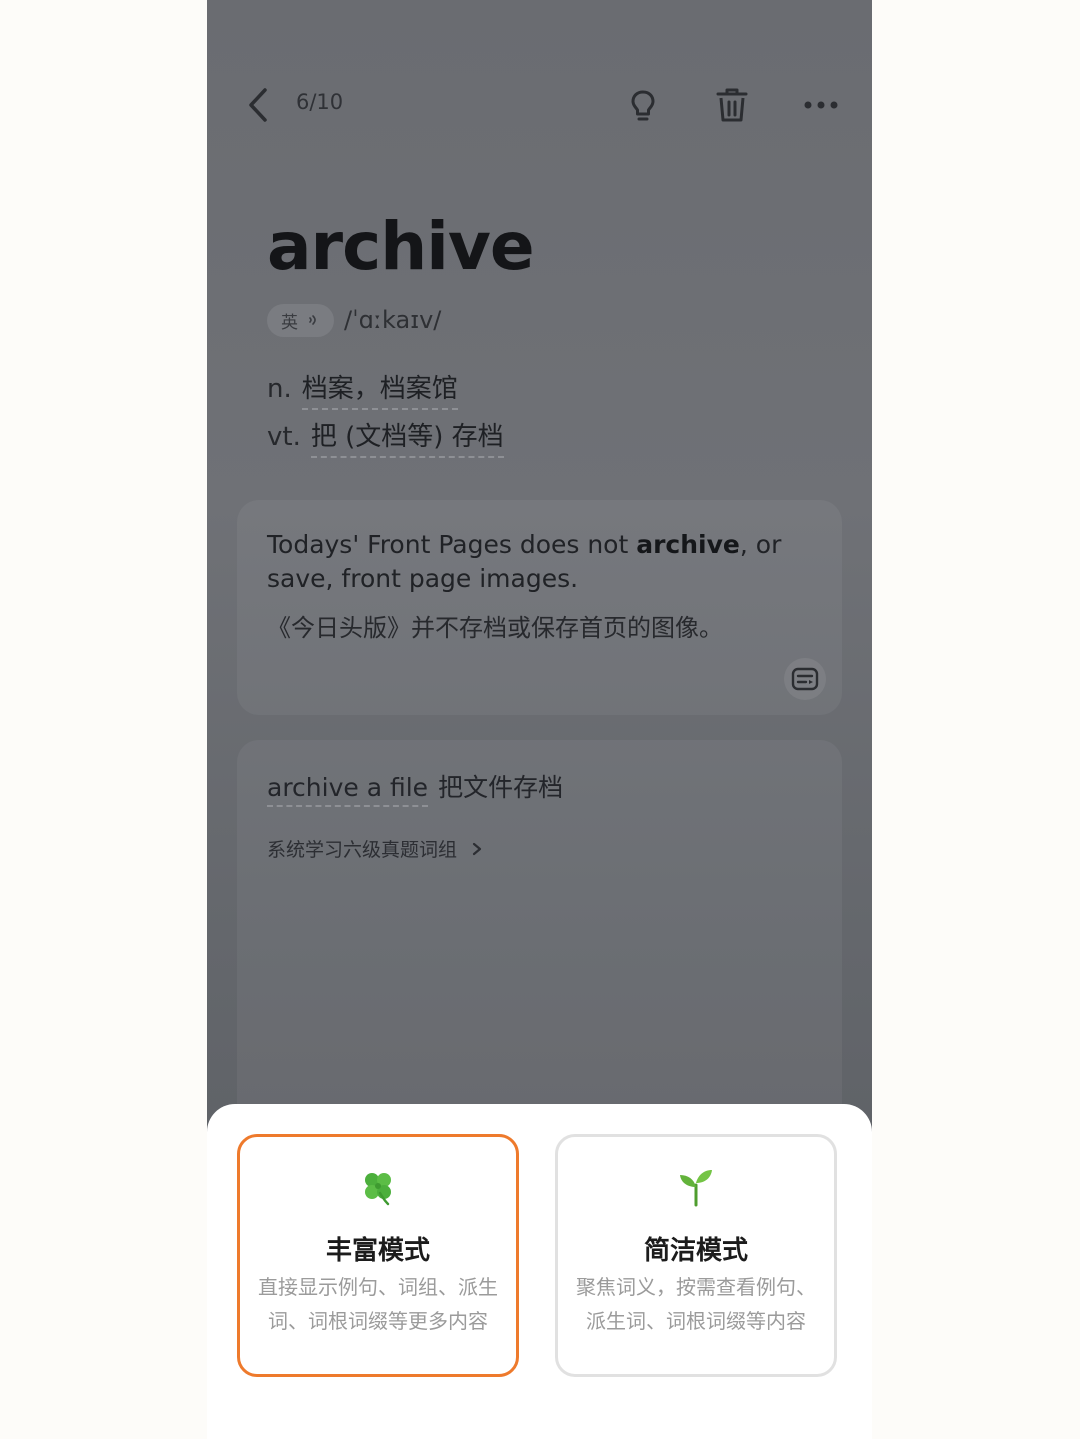  Describe the element at coordinates (379, 392) in the screenshot. I see `definition-meaning: 档案，档案馆` at that location.